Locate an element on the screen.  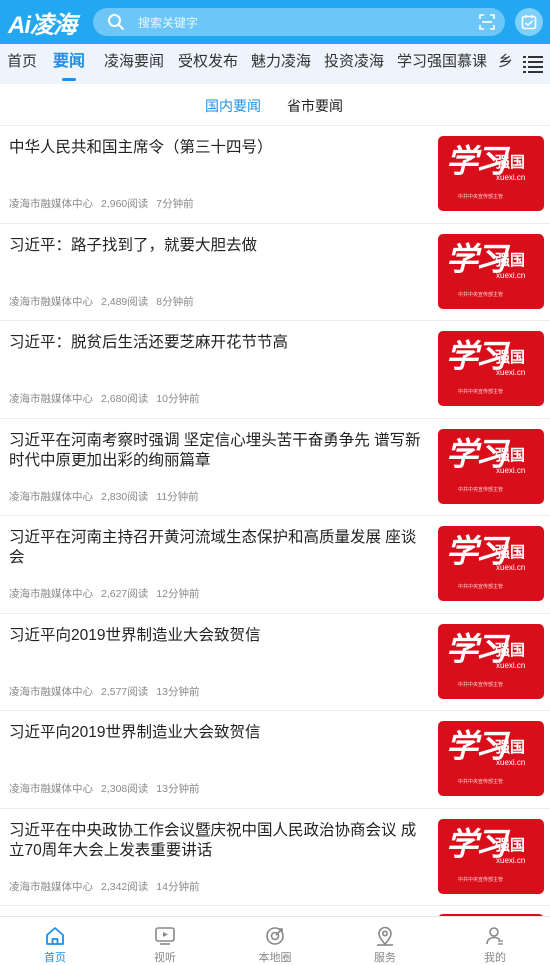
news-meta: 凌海市融媒体中心 2,308阅读 13分钟前 is located at coordinates (108, 788).